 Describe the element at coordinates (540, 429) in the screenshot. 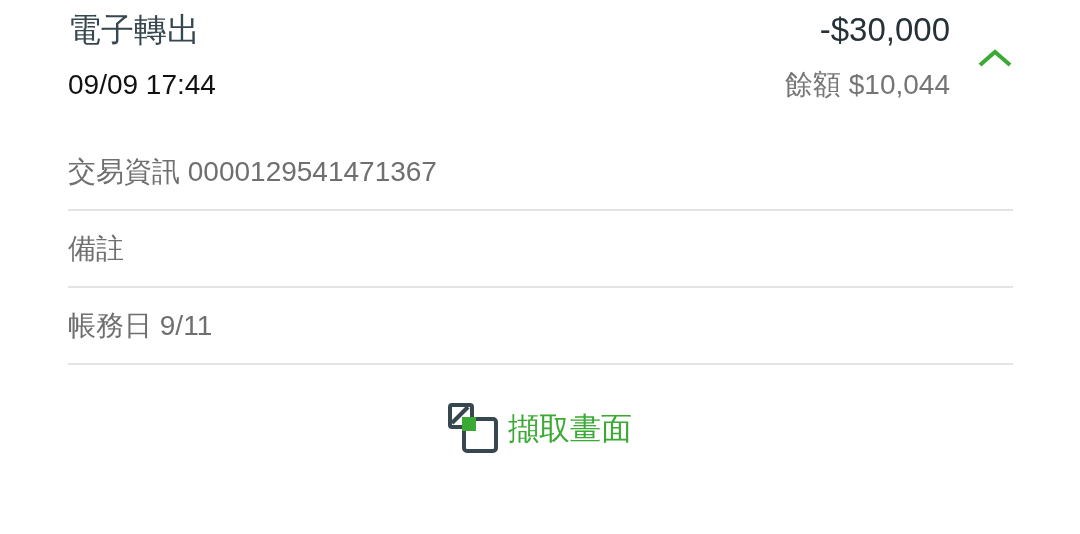

I see `screenshot-button: 擷取畫面` at that location.